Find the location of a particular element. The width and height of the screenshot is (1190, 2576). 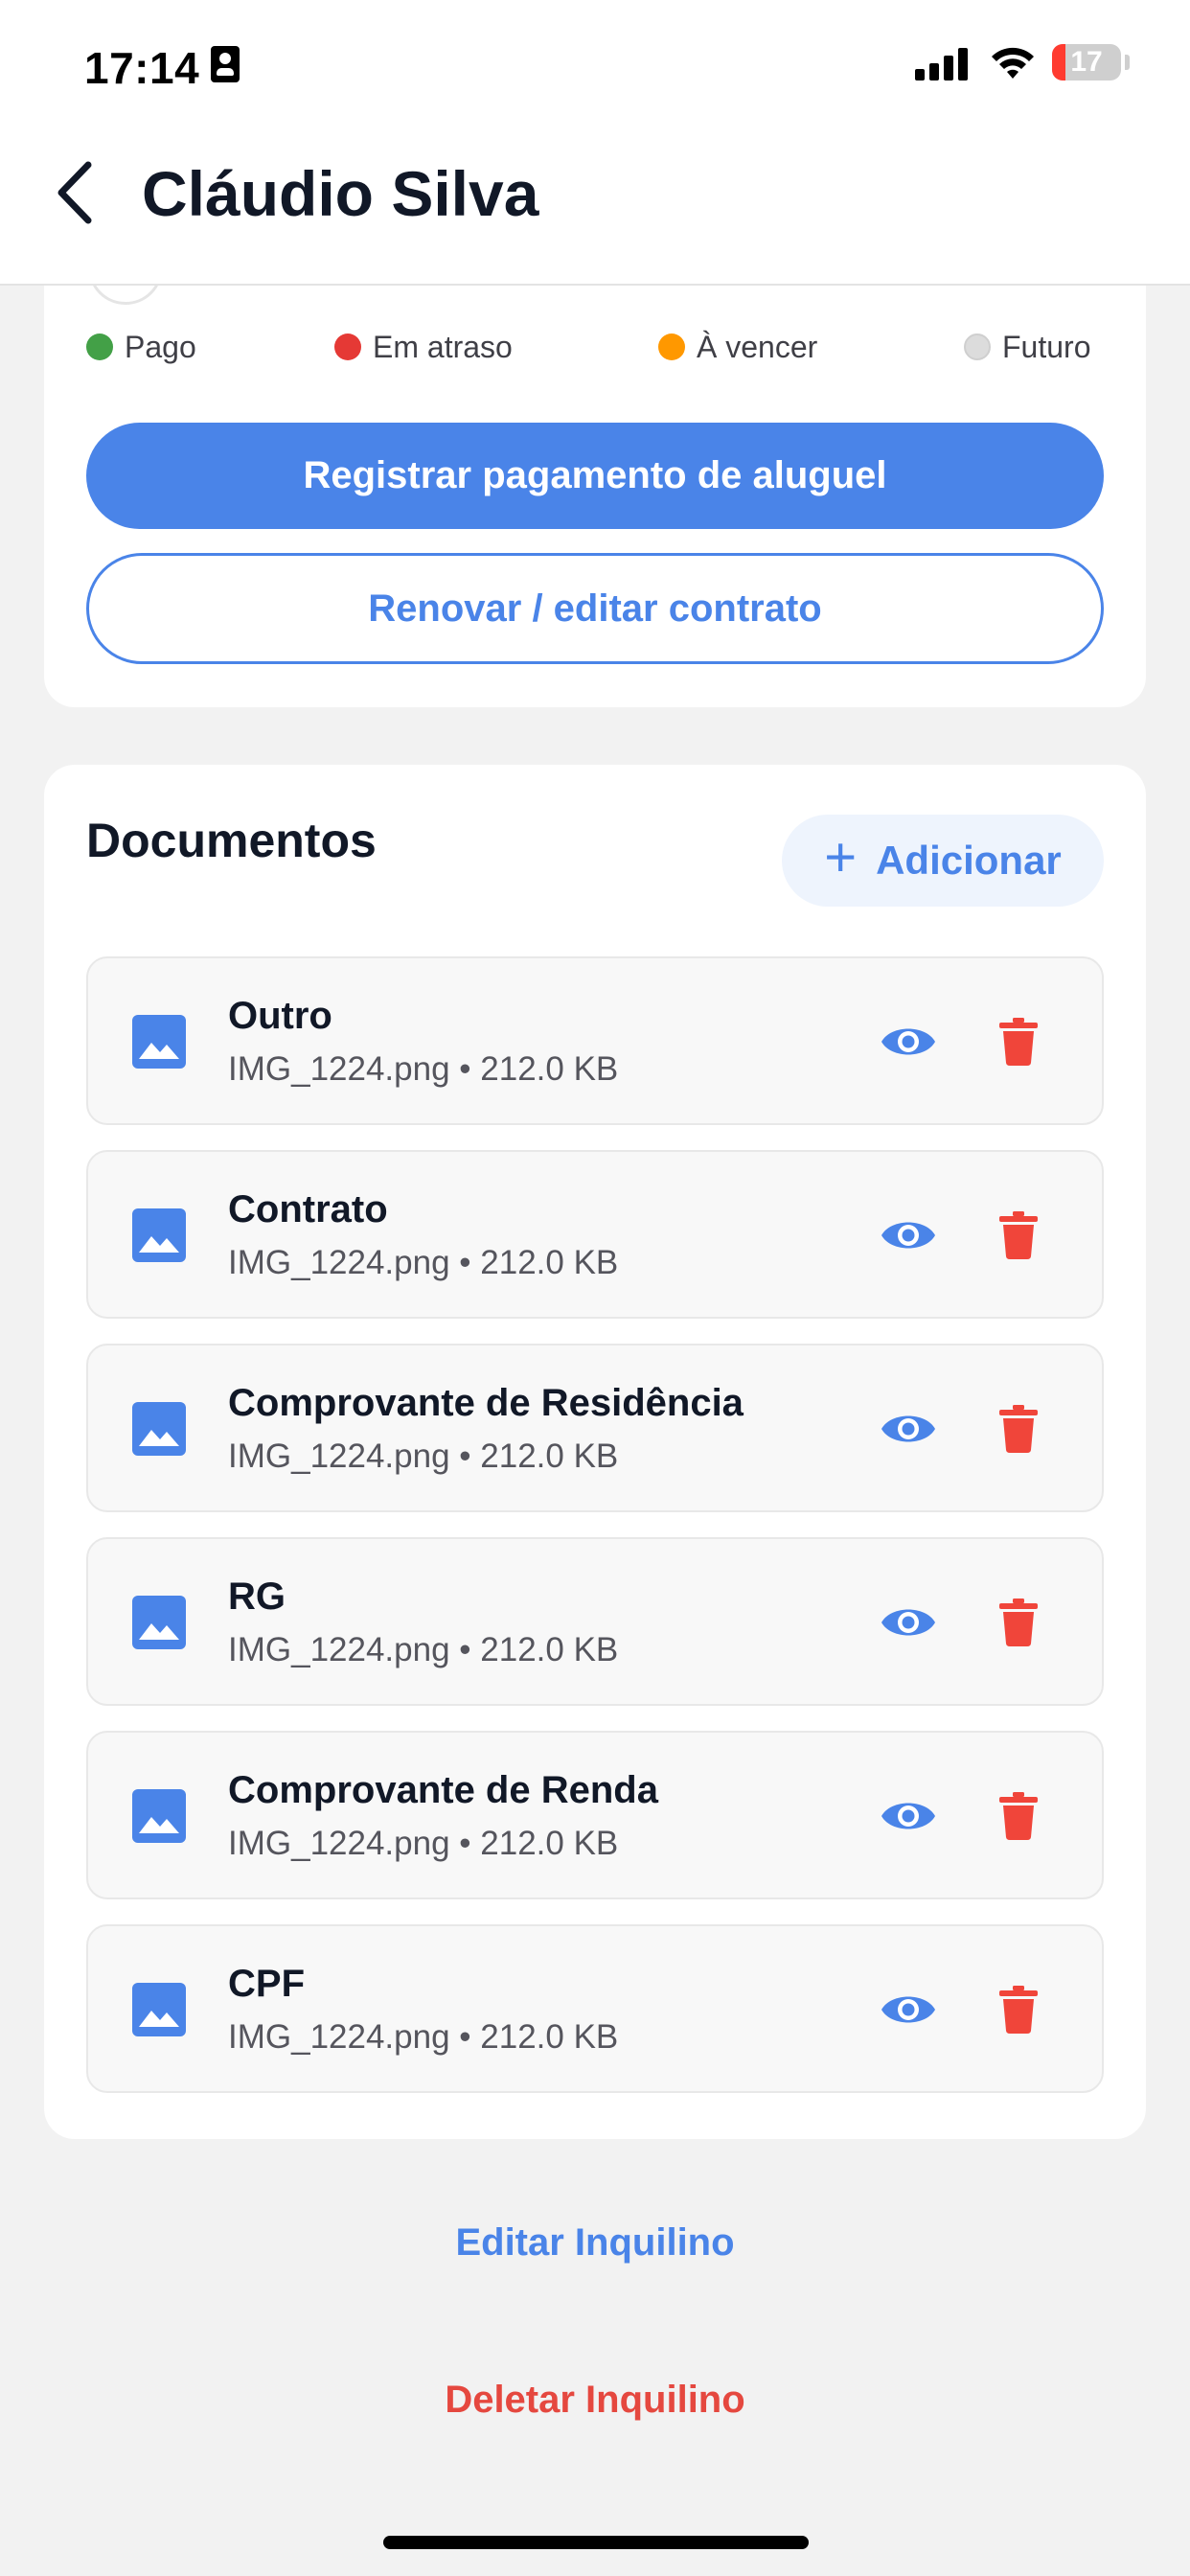

delete-tenant-button: Deletar Inquilino is located at coordinates (595, 2400).